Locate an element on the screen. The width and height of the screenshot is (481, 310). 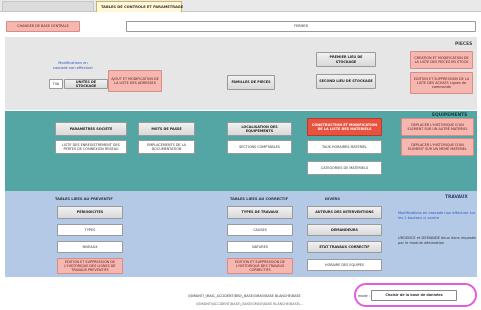
niveaux-button: NIVEAUX is located at coordinates (90, 247).